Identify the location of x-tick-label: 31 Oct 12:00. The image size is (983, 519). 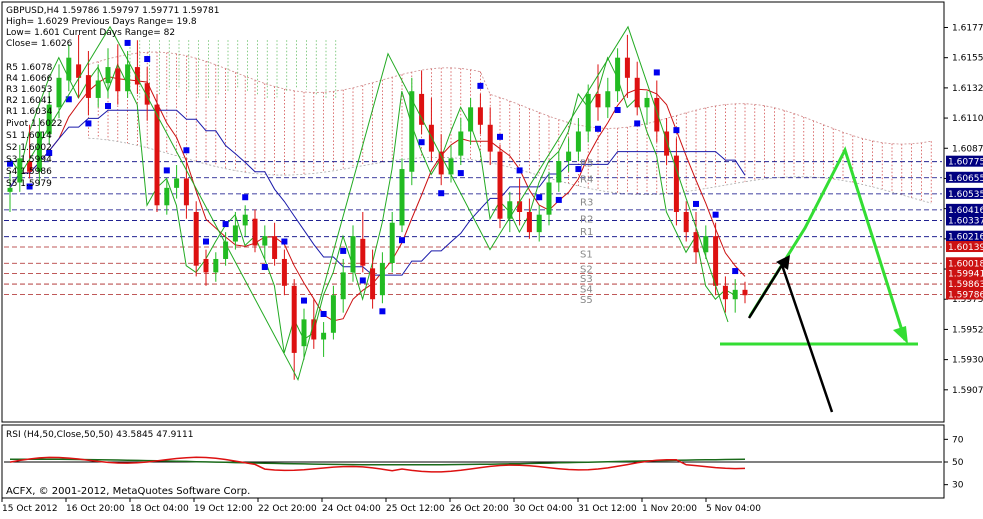
(607, 509).